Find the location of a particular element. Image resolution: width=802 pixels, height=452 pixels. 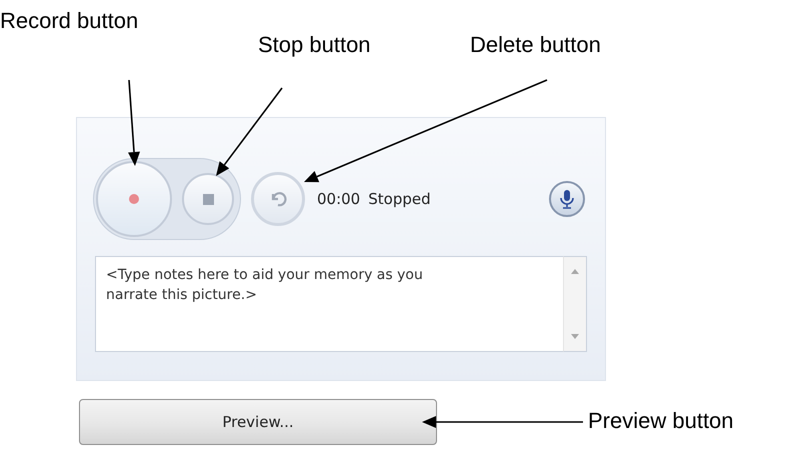

stop-button is located at coordinates (208, 199).